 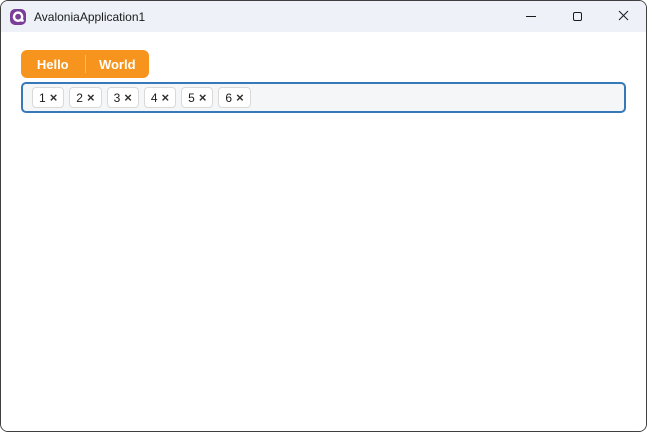 What do you see at coordinates (229, 97) in the screenshot?
I see `tag-chip-value: 6` at bounding box center [229, 97].